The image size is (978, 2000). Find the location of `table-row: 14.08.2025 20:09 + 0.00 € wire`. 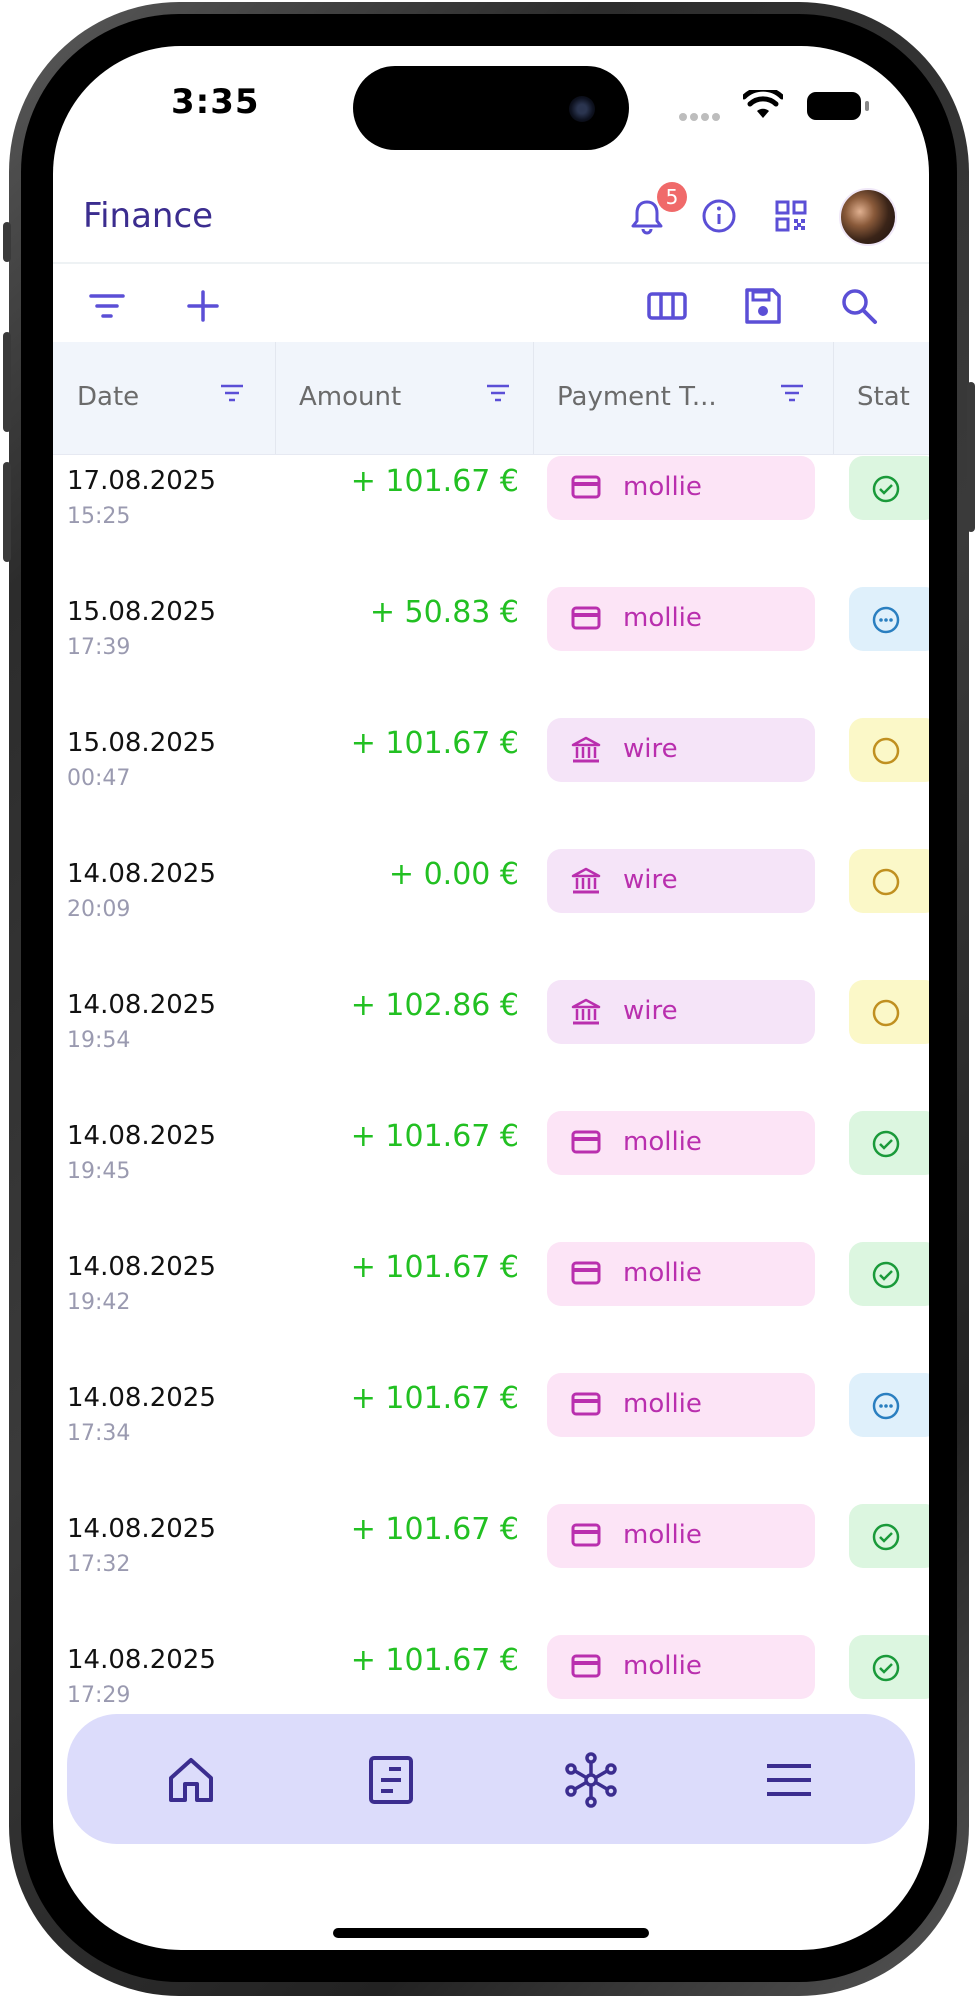

table-row: 14.08.2025 20:09 + 0.00 € wire is located at coordinates (491, 913).